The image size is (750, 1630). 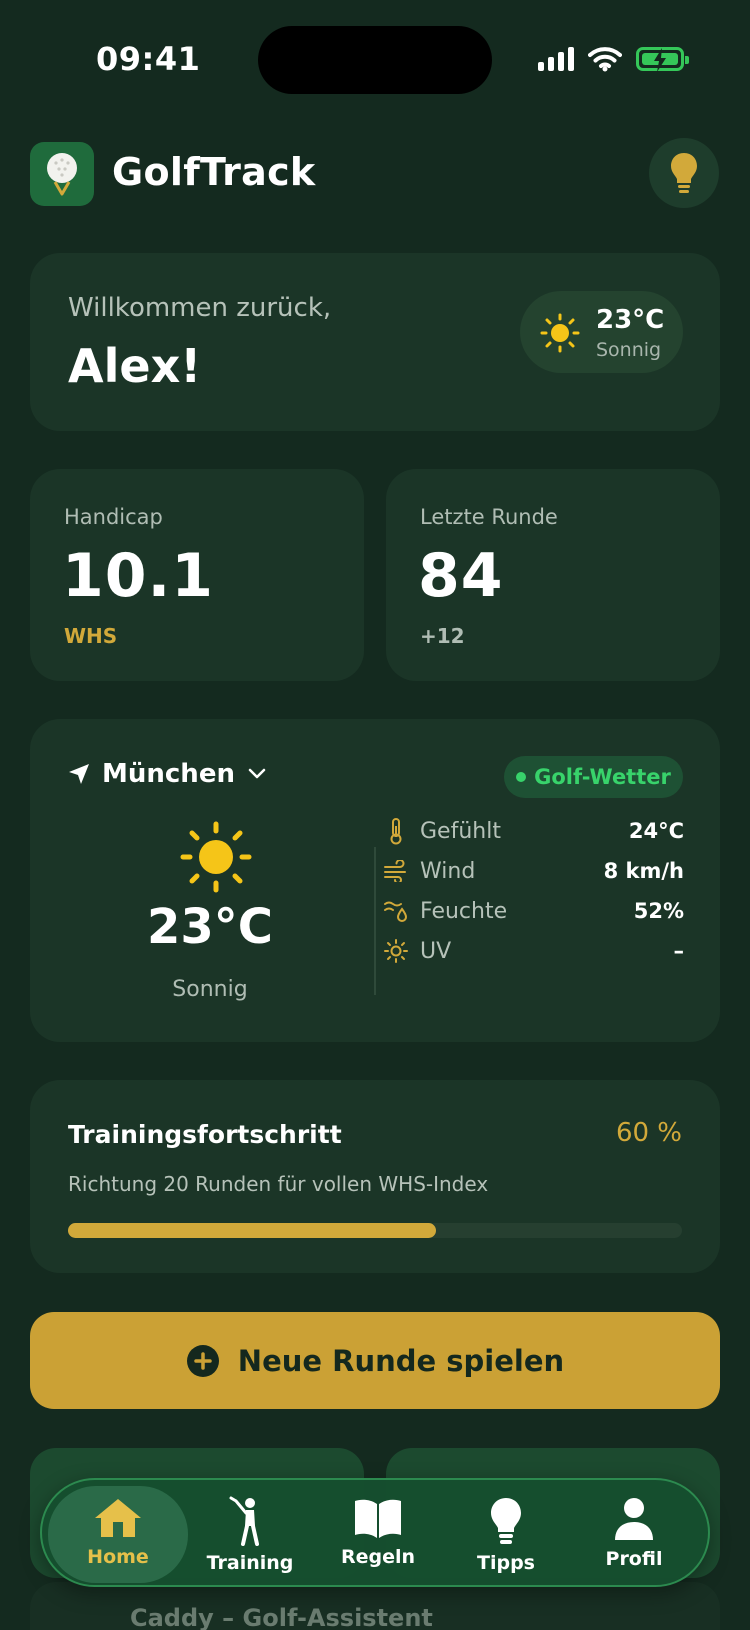 What do you see at coordinates (531, 871) in the screenshot?
I see `detail-row-wind: Wind 8 km/h` at bounding box center [531, 871].